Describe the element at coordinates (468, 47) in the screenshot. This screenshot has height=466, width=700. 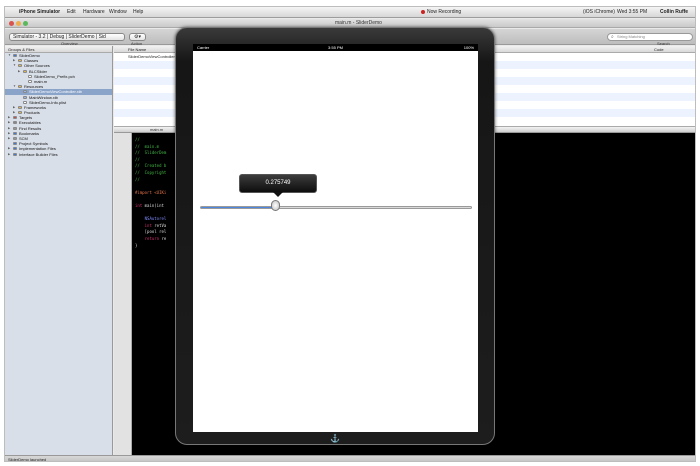
I see `battery-label: 100%` at that location.